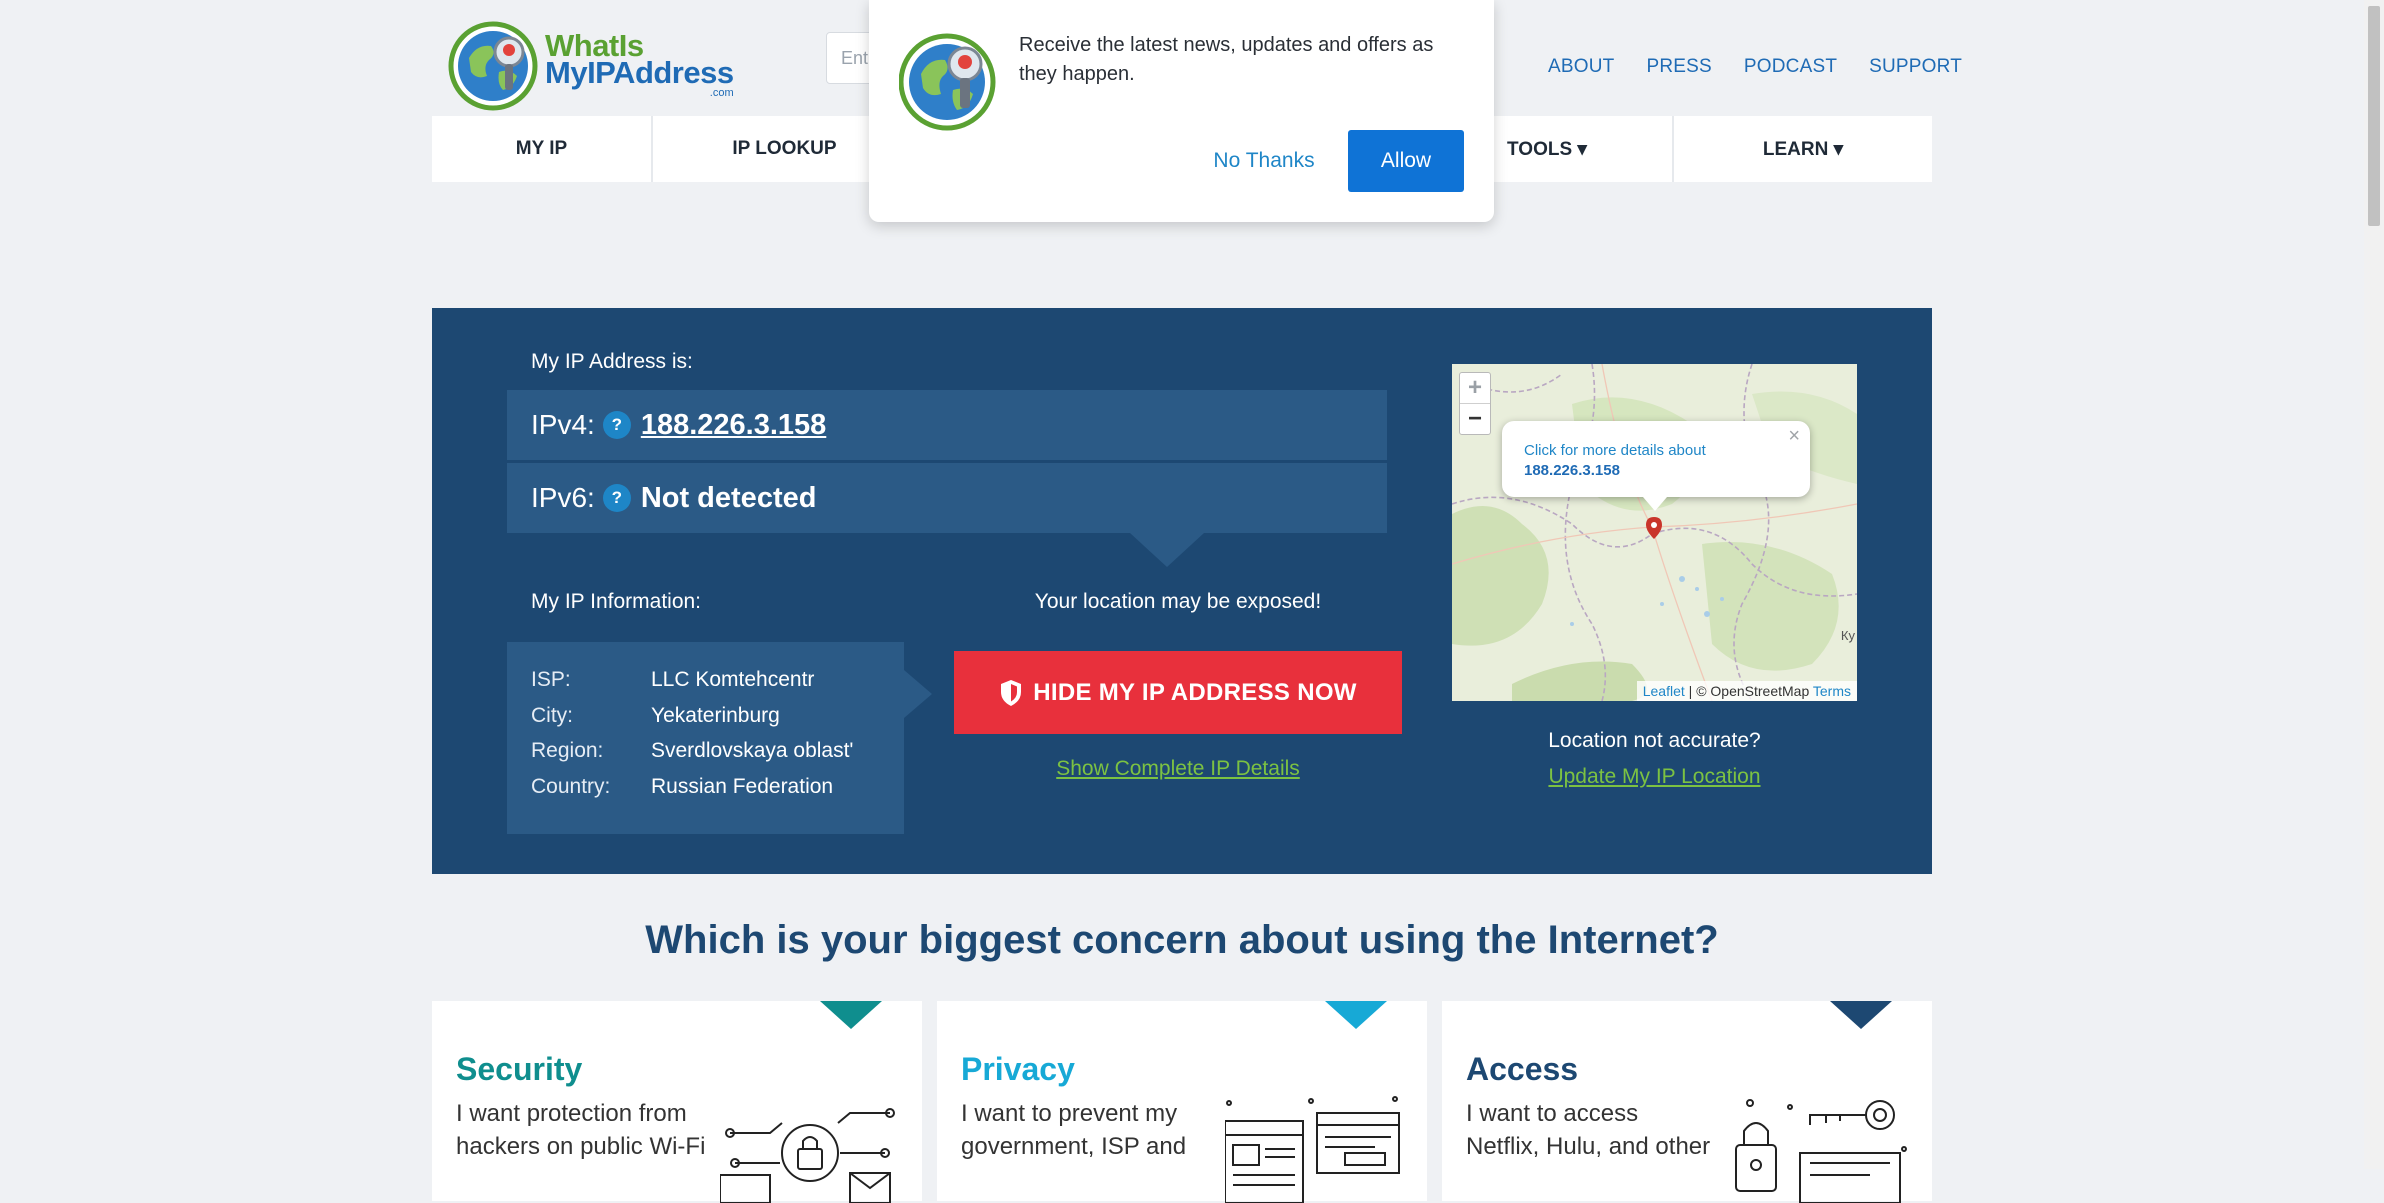  Describe the element at coordinates (571, 786) in the screenshot. I see `info-key: Country:` at that location.